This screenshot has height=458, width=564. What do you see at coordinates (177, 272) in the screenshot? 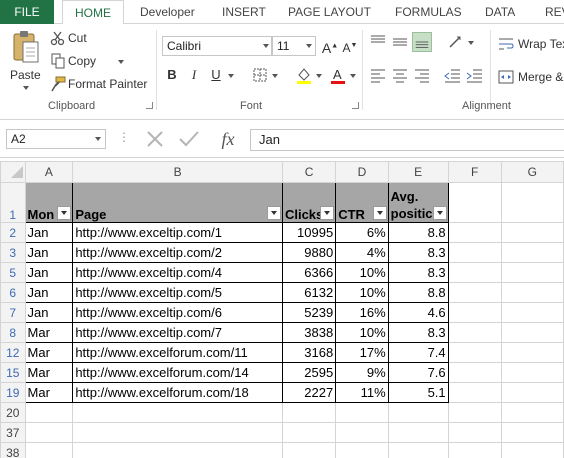
I see `cell-page: http://www.exceltip.com/4` at bounding box center [177, 272].